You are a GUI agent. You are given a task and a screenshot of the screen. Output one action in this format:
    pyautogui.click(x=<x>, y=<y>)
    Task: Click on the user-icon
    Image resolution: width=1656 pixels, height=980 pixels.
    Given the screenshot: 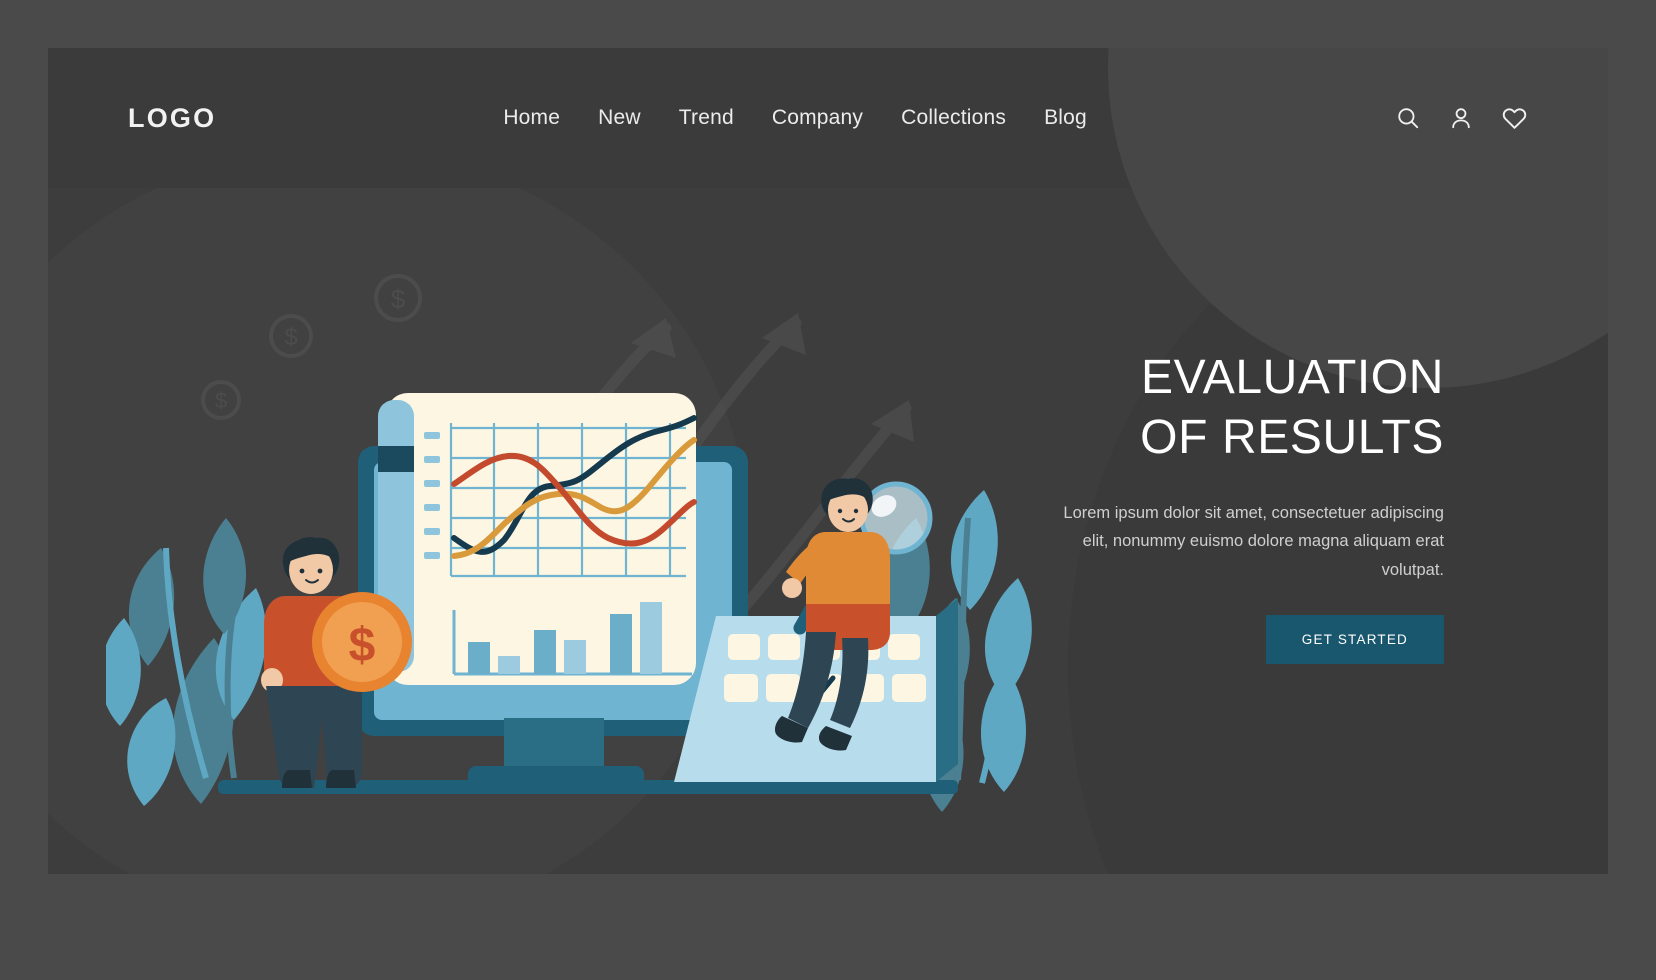 What is the action you would take?
    pyautogui.click(x=1461, y=118)
    